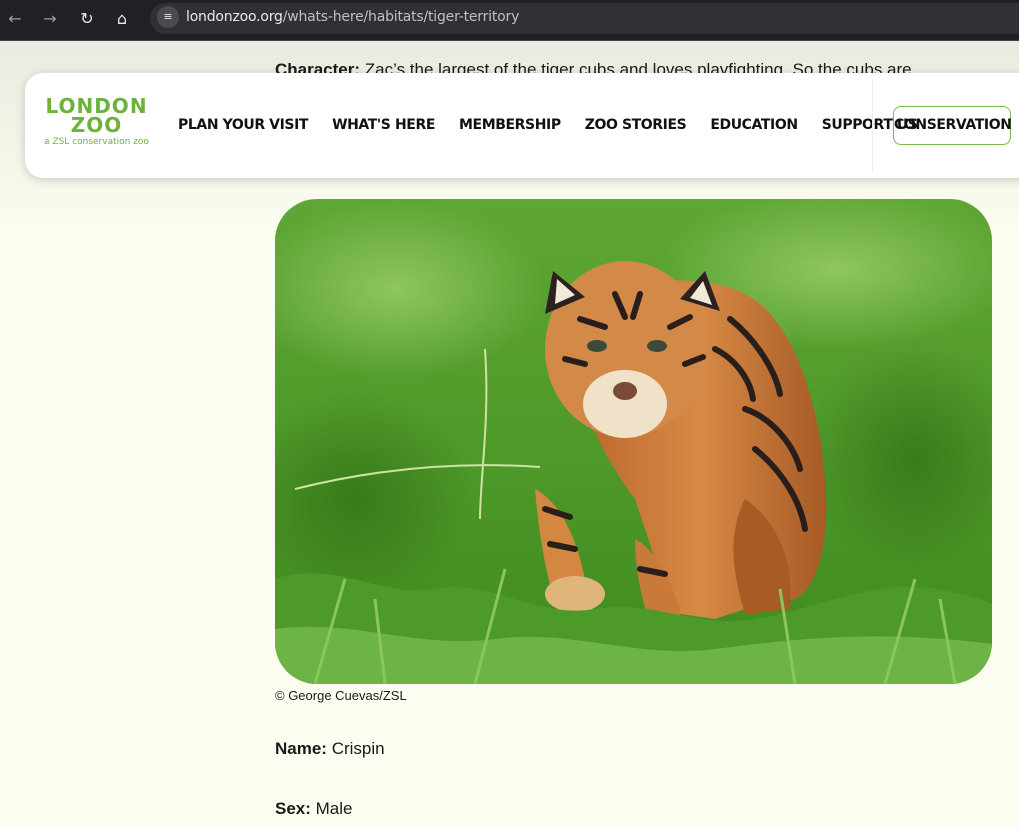  I want to click on logo-tagline: a ZSL conservation zoo, so click(96, 142).